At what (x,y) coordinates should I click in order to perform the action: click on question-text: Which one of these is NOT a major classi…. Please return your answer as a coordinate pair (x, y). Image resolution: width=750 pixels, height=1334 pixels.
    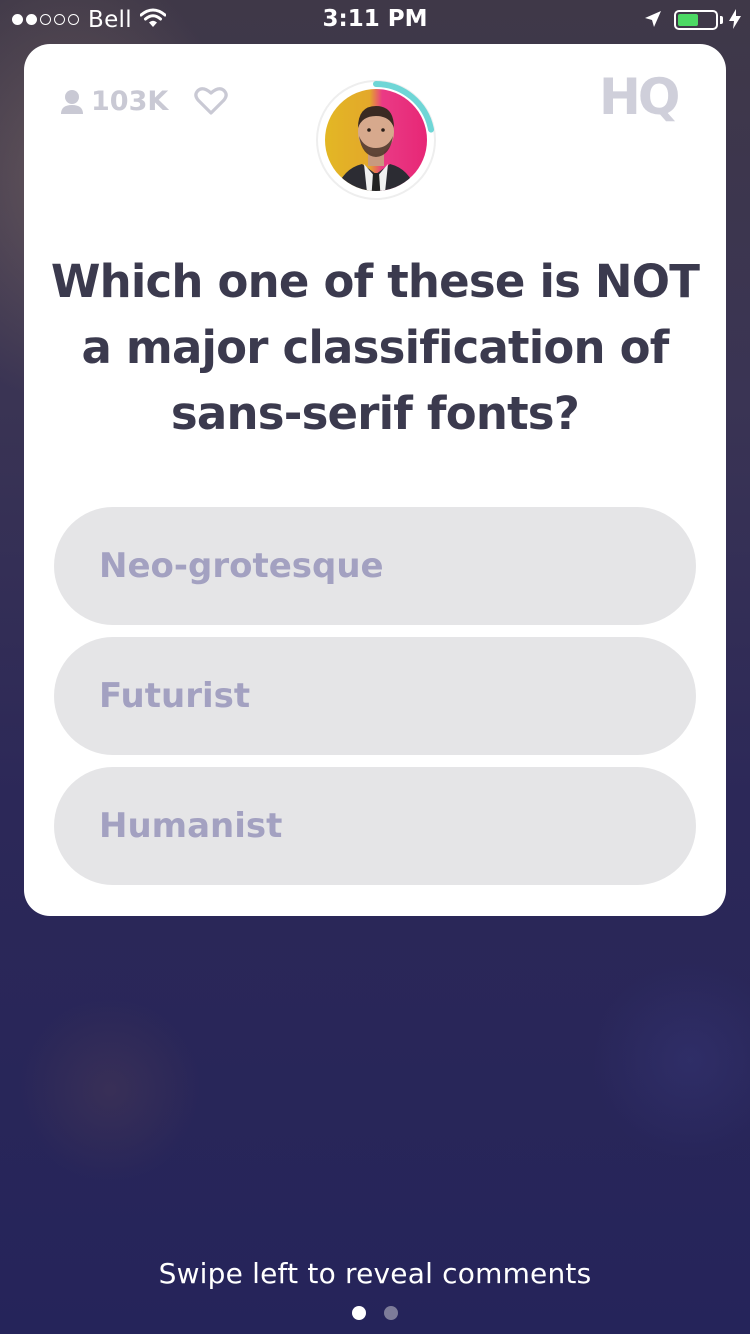
    Looking at the image, I should click on (375, 347).